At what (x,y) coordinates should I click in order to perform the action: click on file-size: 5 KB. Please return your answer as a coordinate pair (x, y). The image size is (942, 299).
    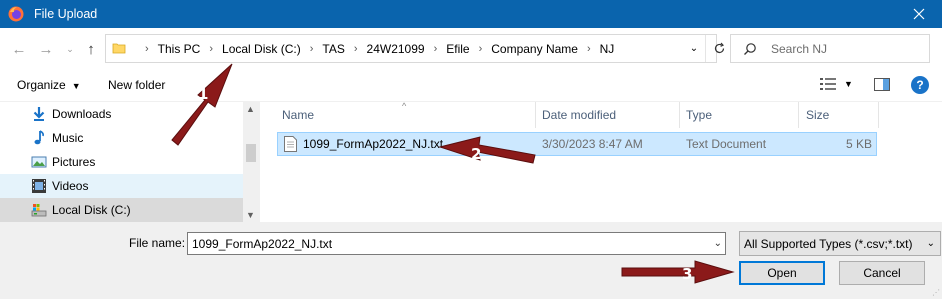
    Looking at the image, I should click on (858, 144).